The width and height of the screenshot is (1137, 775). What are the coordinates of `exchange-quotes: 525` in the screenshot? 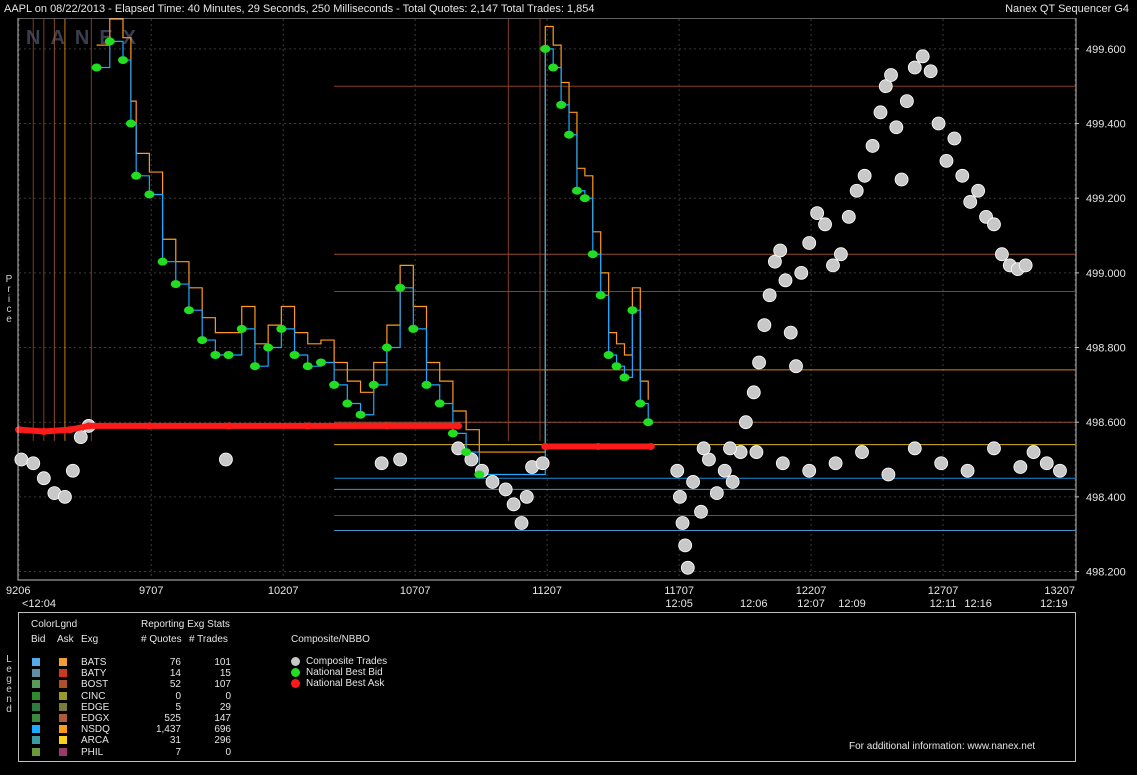 It's located at (172, 718).